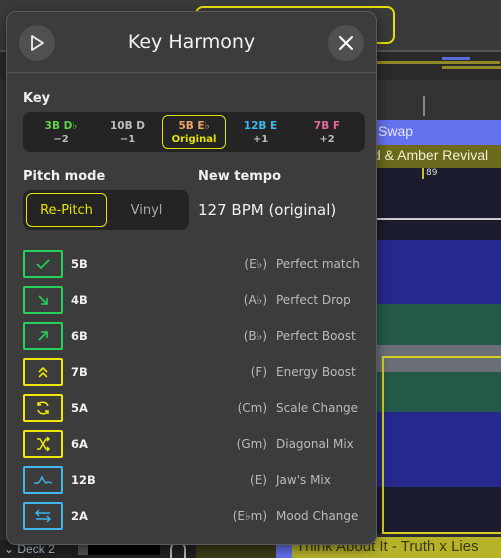  What do you see at coordinates (252, 408) in the screenshot?
I see `suggestion-note: (Cm)` at bounding box center [252, 408].